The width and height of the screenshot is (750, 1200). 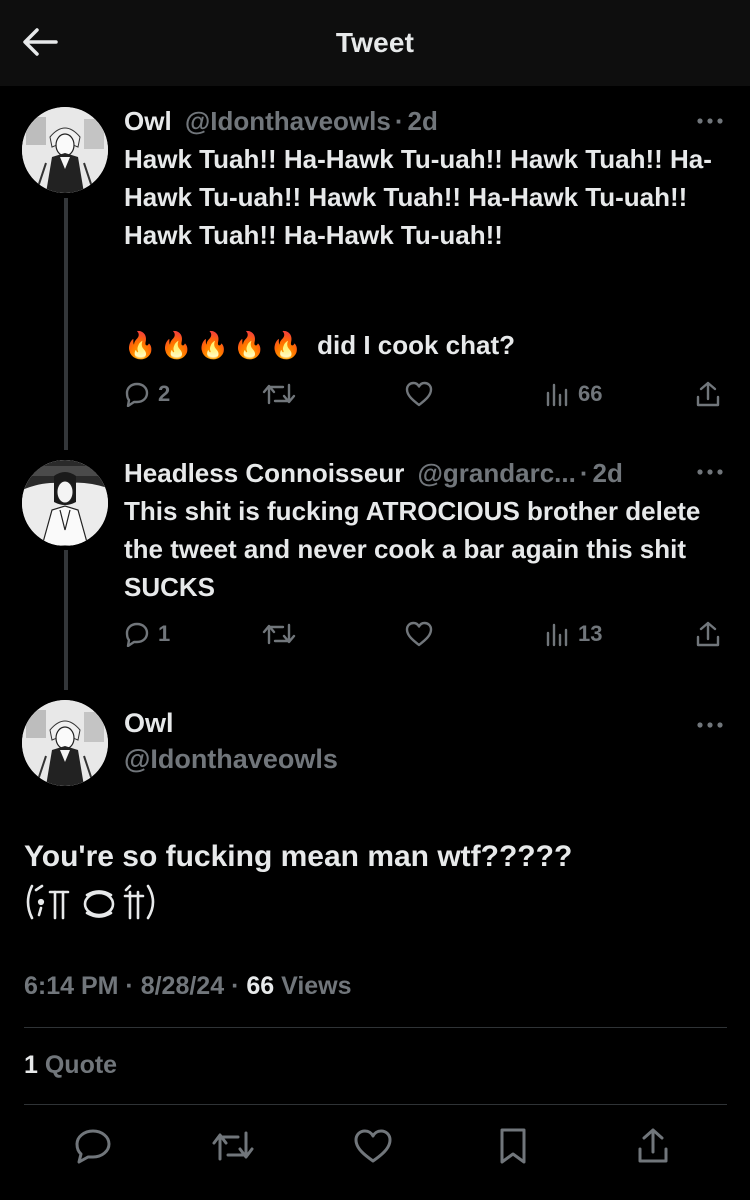 What do you see at coordinates (182, 986) in the screenshot?
I see `tweet-date: 8/28/24` at bounding box center [182, 986].